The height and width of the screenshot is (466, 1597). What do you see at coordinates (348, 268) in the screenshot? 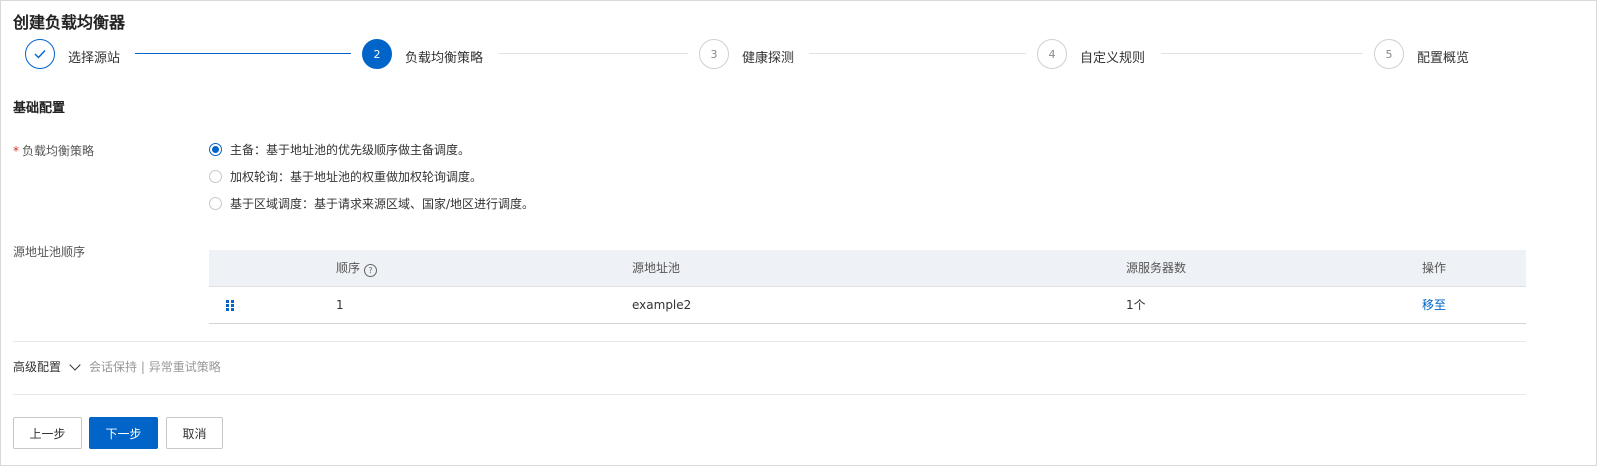
I see `column-header-order-text: 顺序` at bounding box center [348, 268].